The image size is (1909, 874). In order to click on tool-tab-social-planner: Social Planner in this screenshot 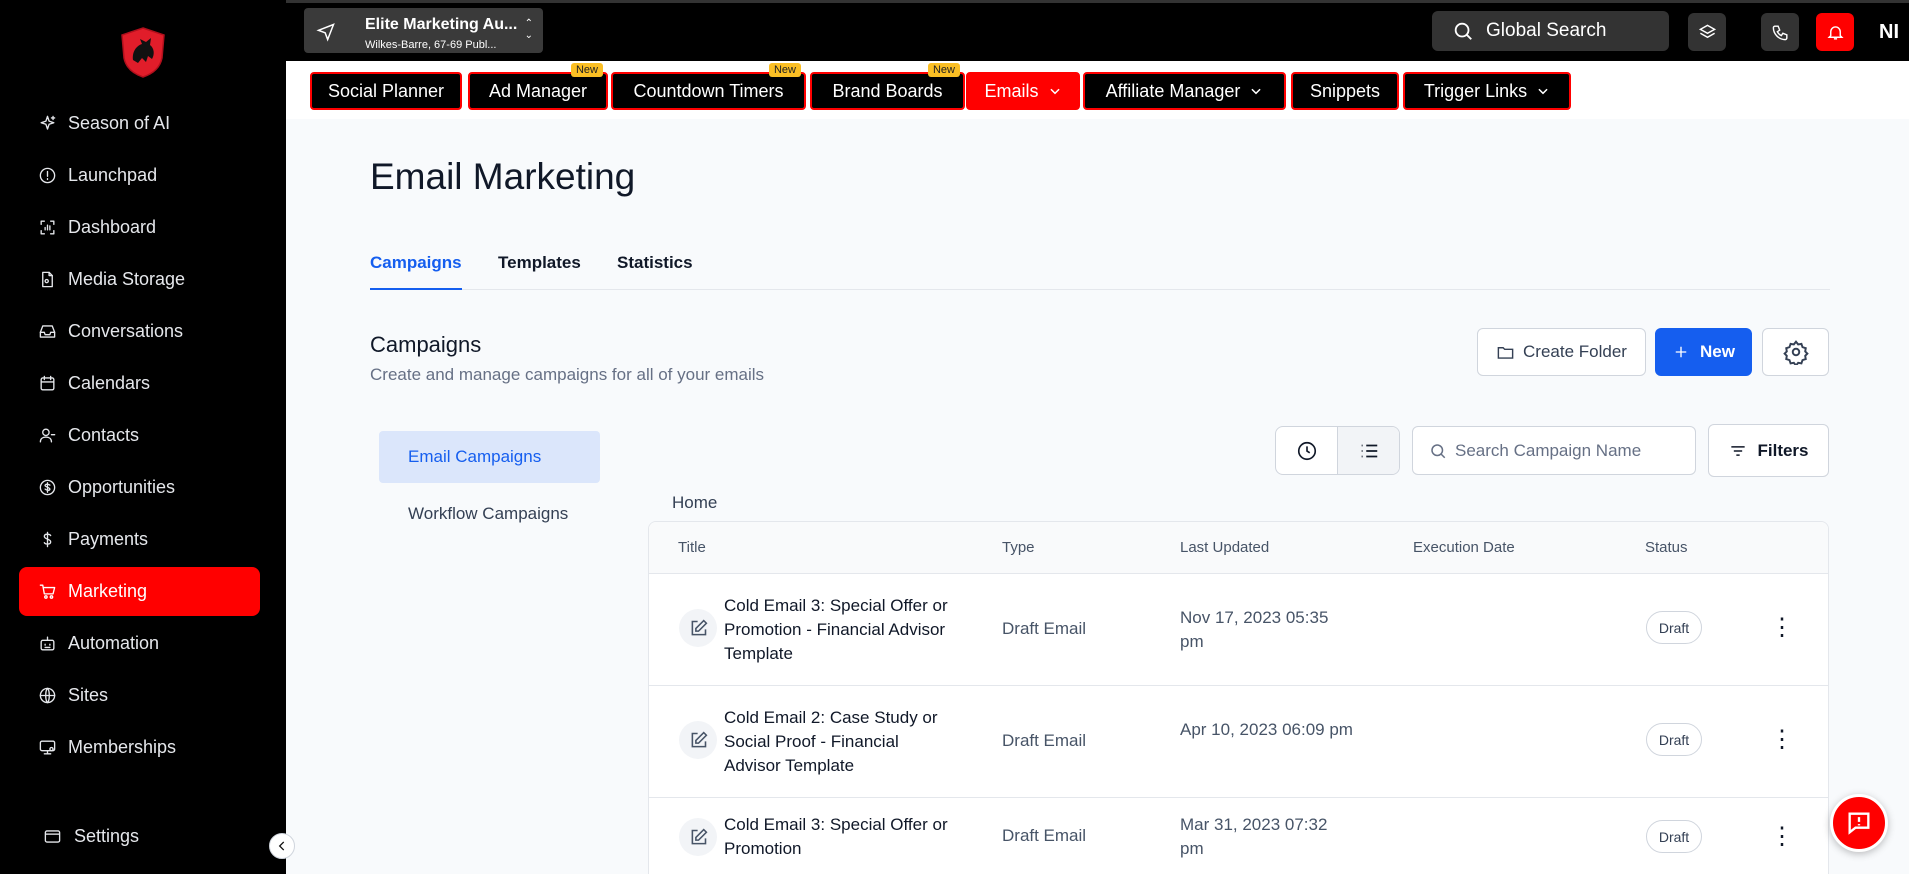, I will do `click(386, 91)`.